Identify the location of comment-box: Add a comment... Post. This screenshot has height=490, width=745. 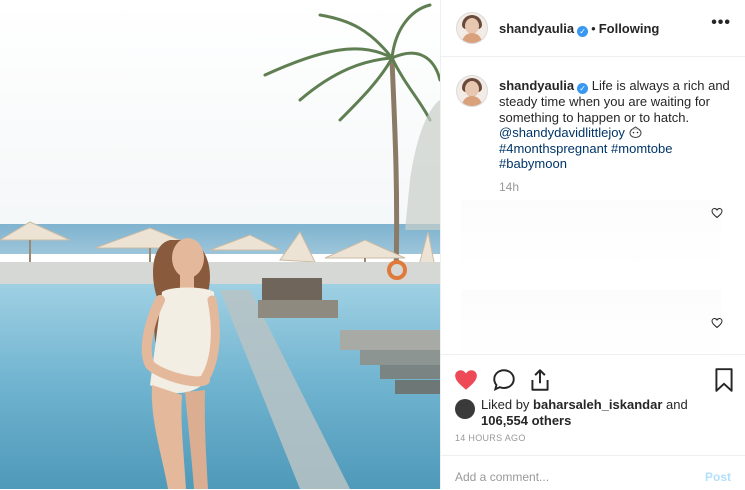
(593, 472).